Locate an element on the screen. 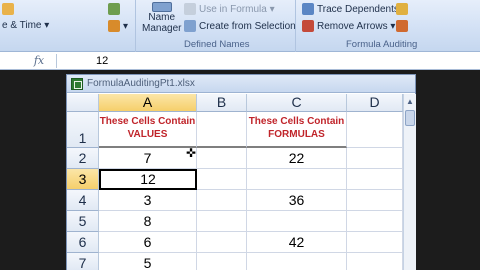 The height and width of the screenshot is (270, 480). cell-c7 is located at coordinates (297, 261).